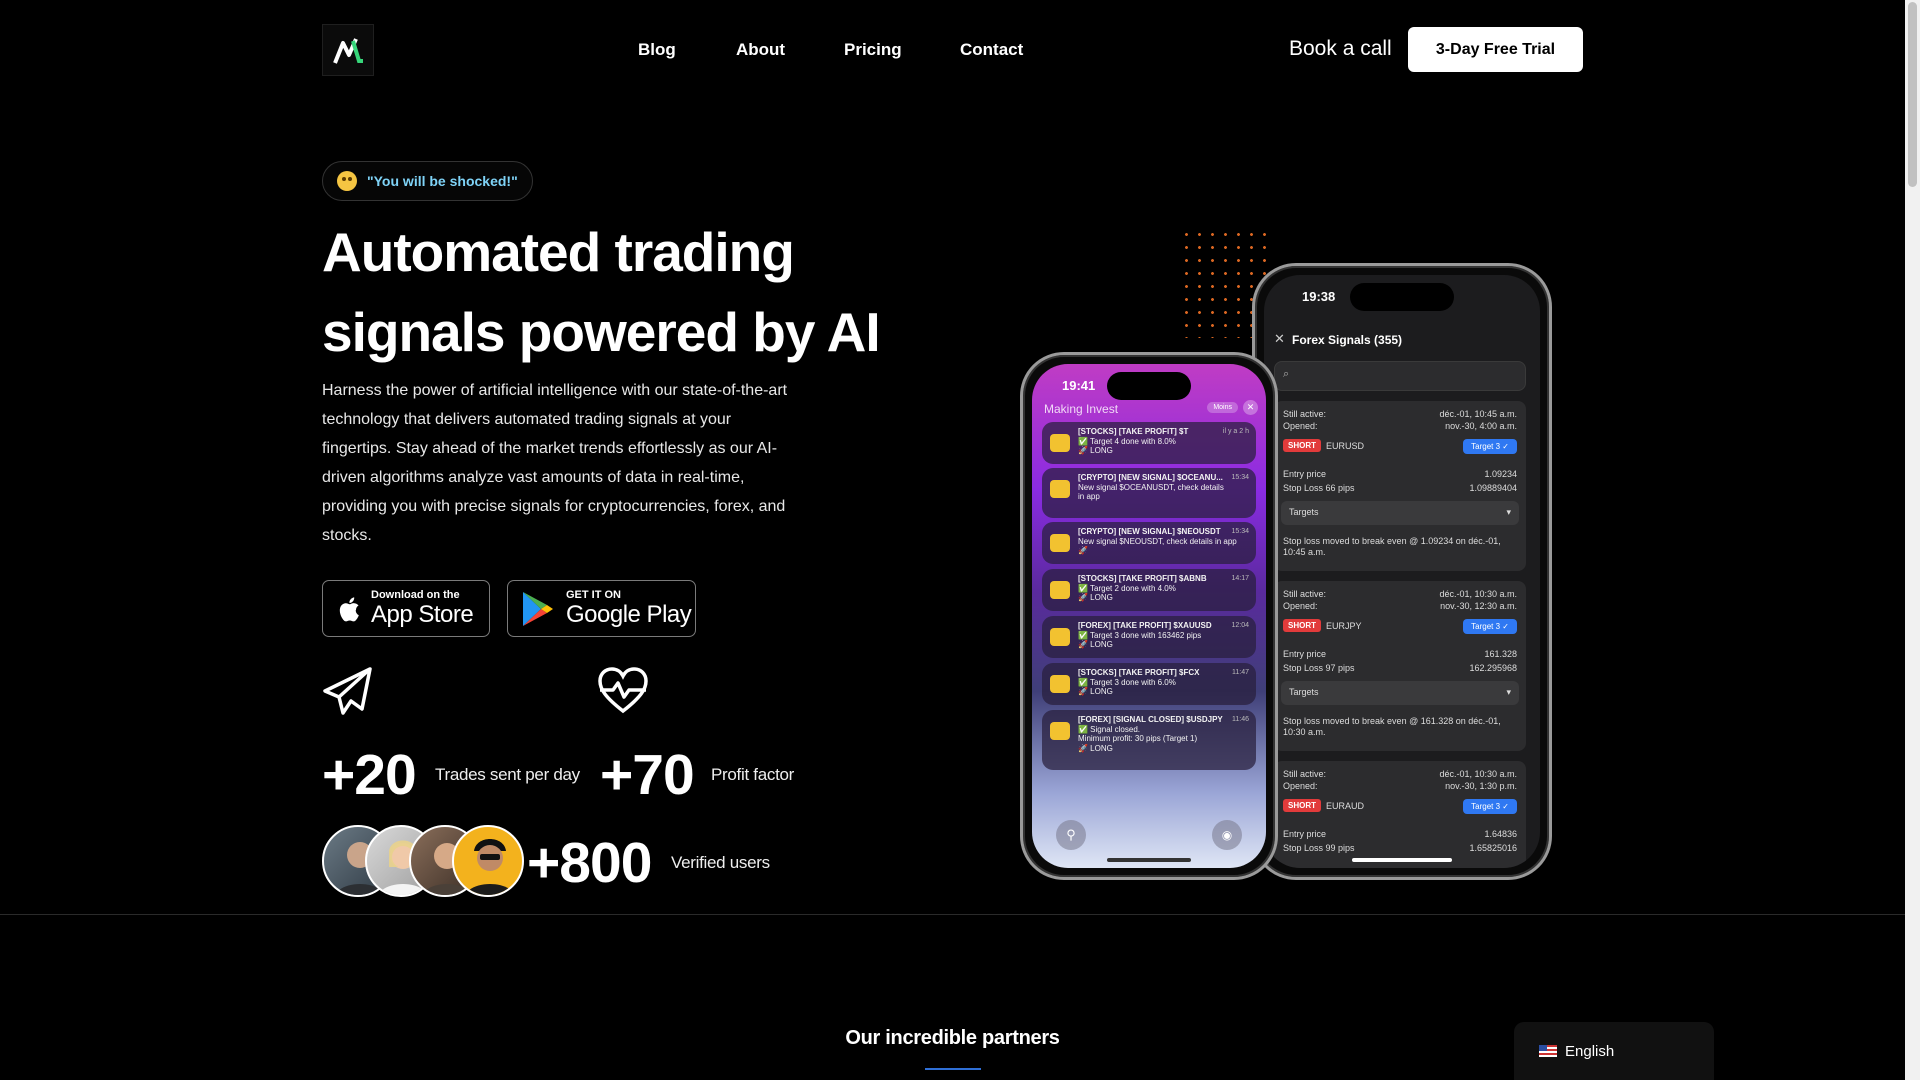 This screenshot has height=1080, width=1920. Describe the element at coordinates (1138, 738) in the screenshot. I see `notification-line: Minimum profit: 30 pips (Target 1)` at that location.